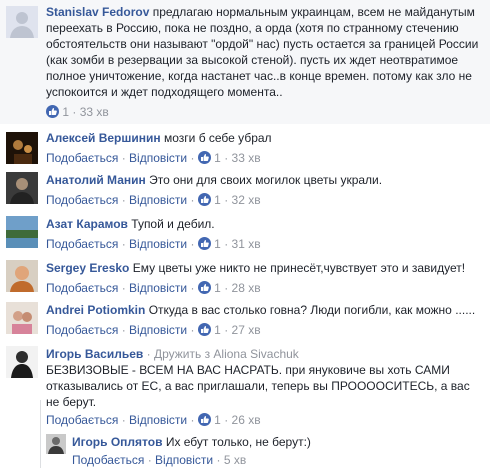  I want to click on comment-meta: Подобається · Відповісти · 1 · 33 хв, so click(153, 158).